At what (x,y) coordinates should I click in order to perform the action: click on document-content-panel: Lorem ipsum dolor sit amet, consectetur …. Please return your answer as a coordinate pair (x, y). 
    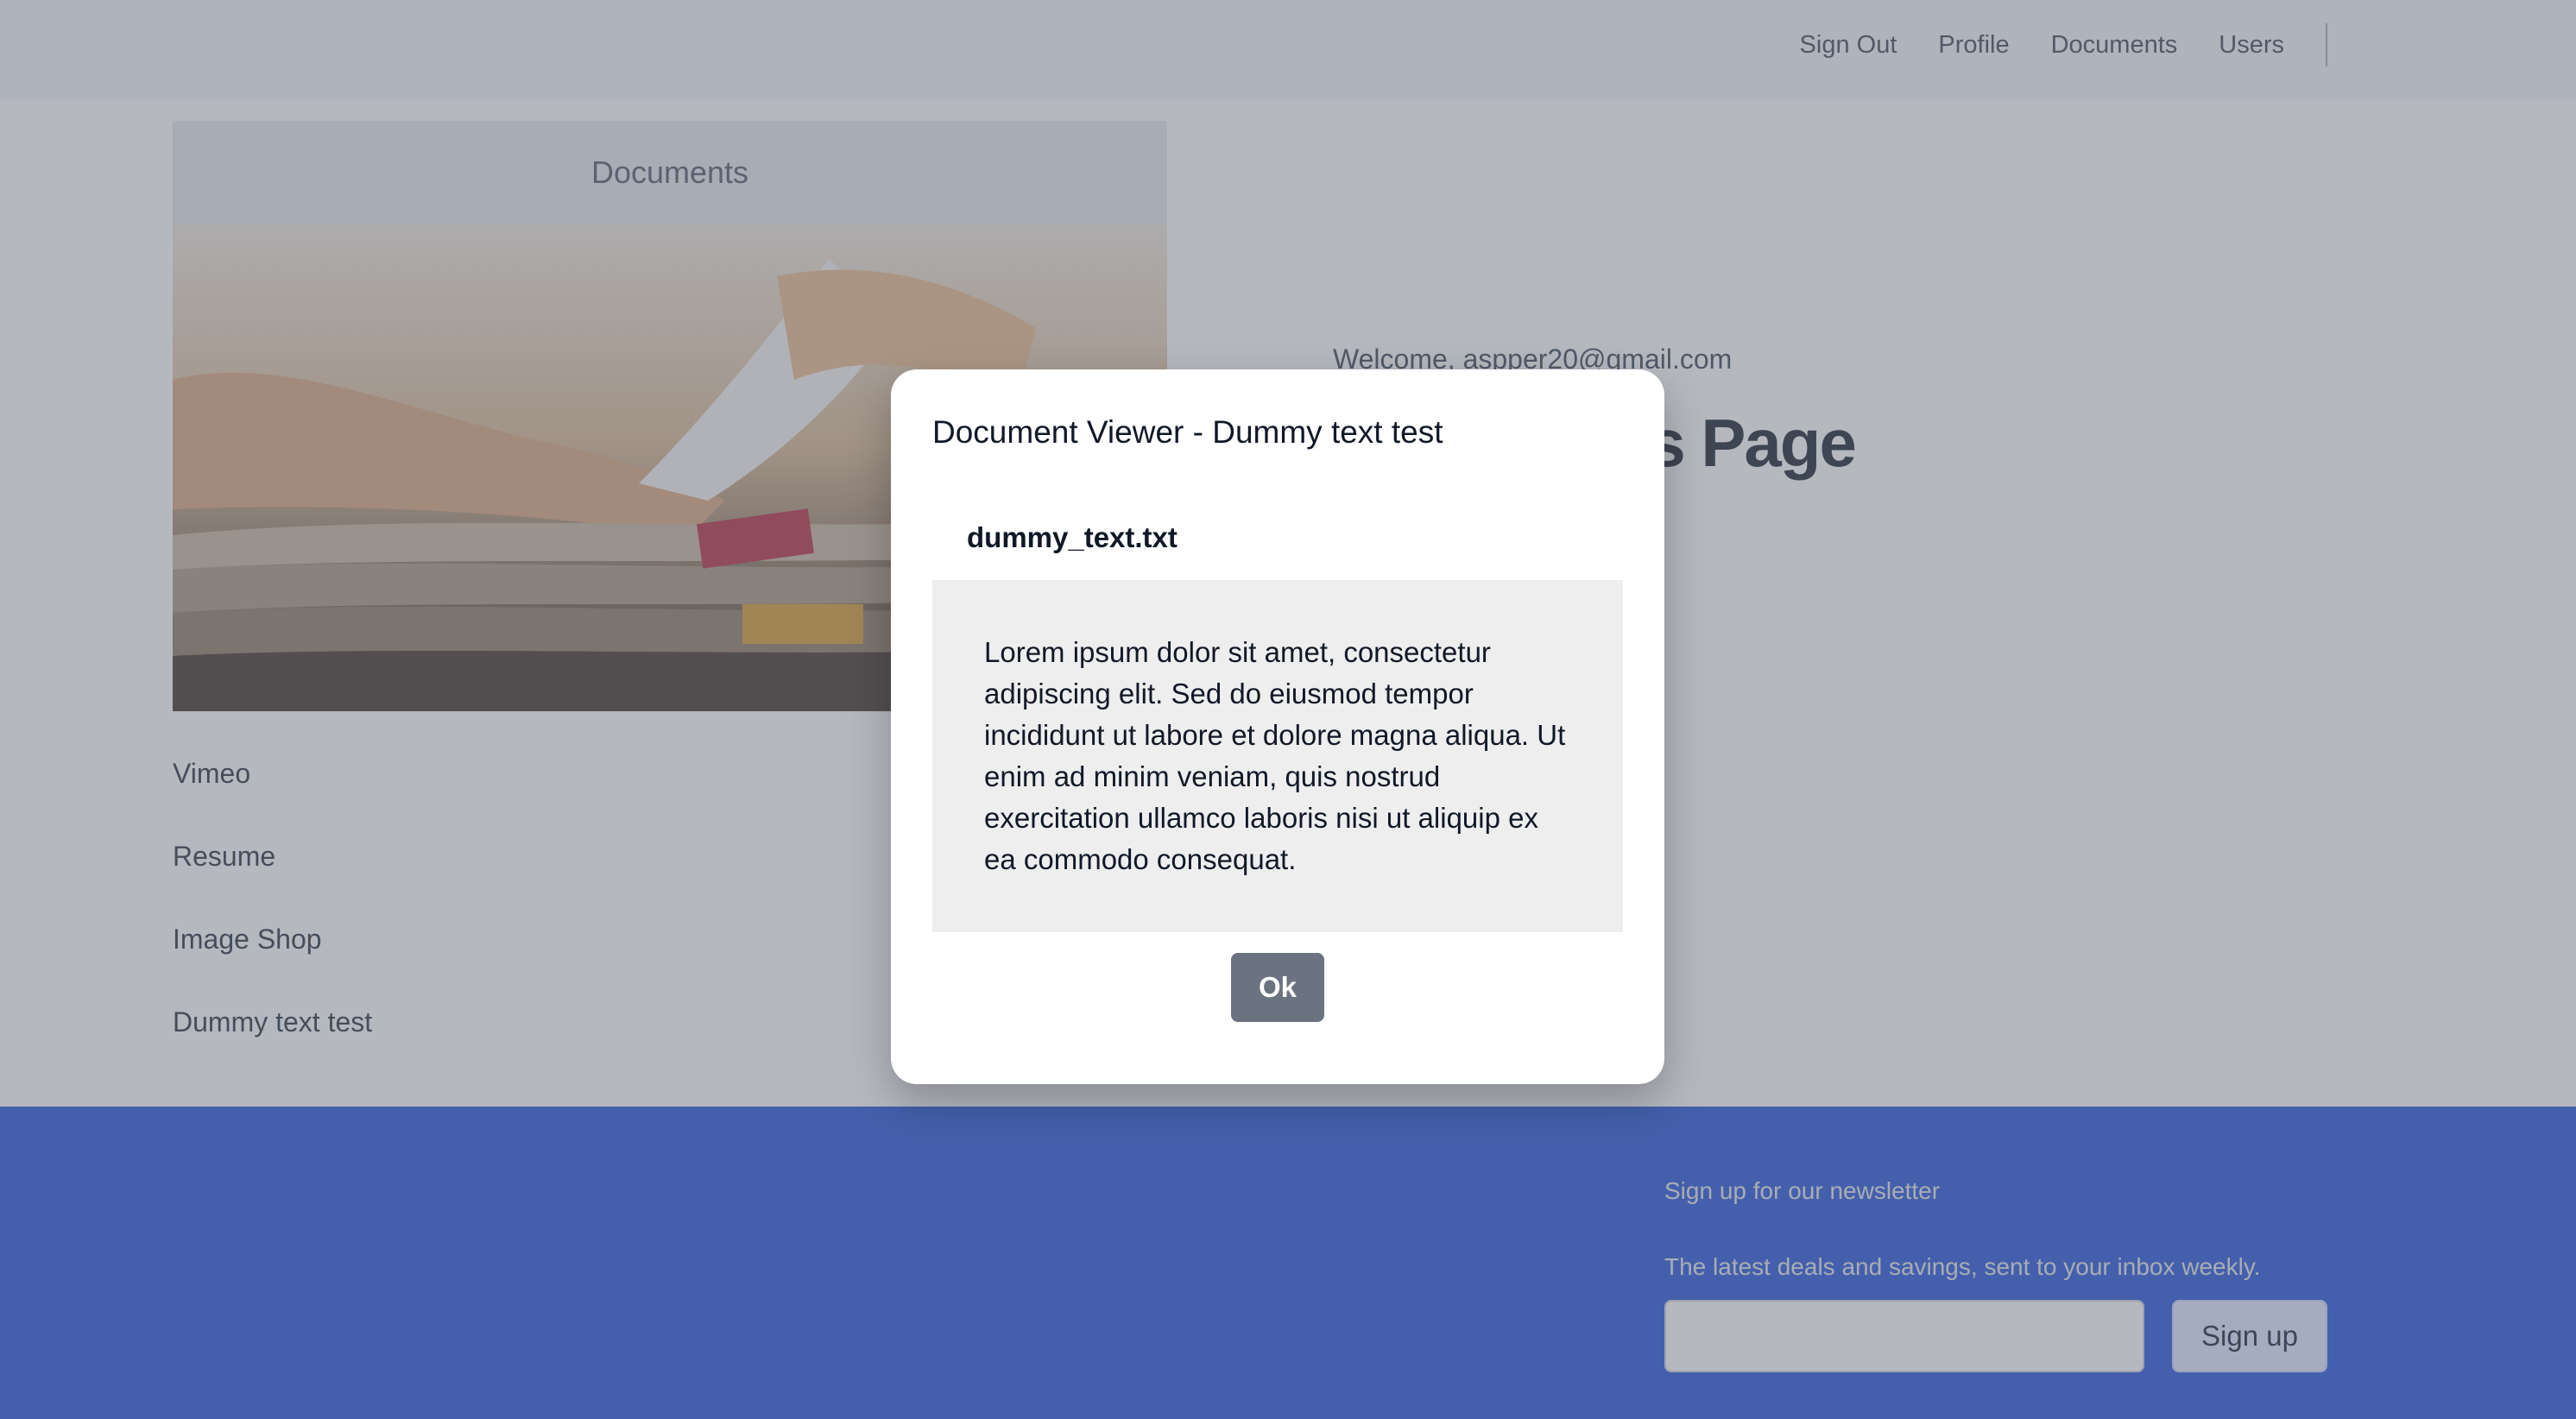
    Looking at the image, I should click on (1277, 756).